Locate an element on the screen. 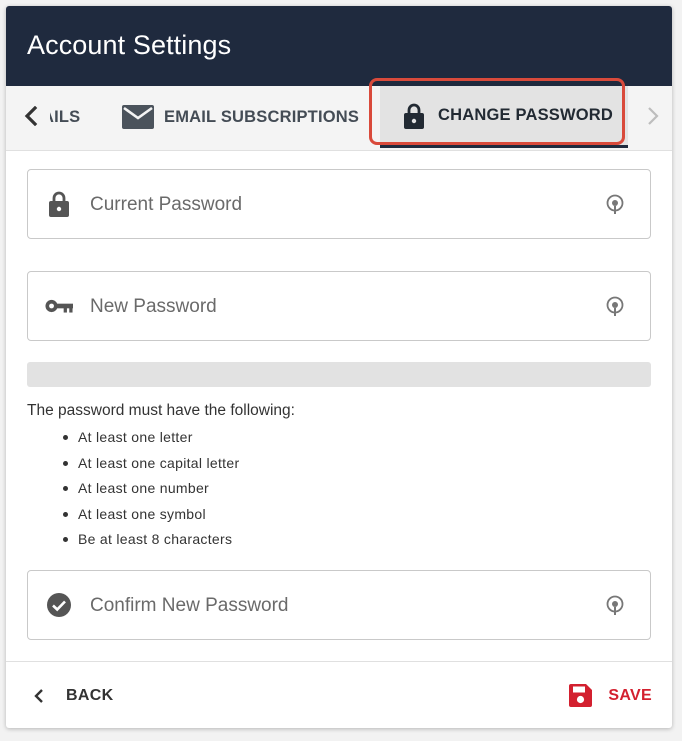 The width and height of the screenshot is (682, 741). save-button: SAVE is located at coordinates (610, 695).